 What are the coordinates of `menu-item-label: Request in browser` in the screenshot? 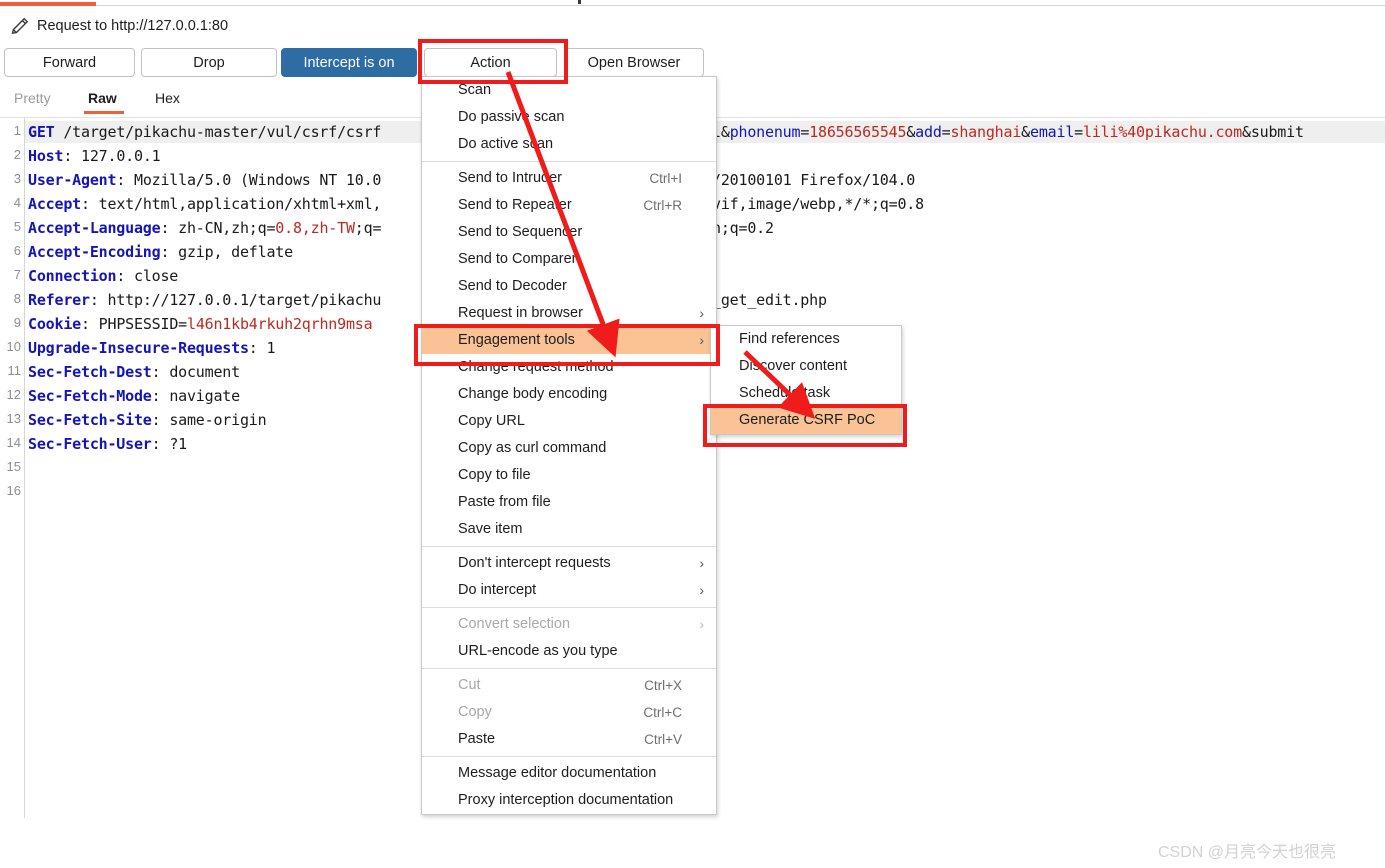 It's located at (520, 313).